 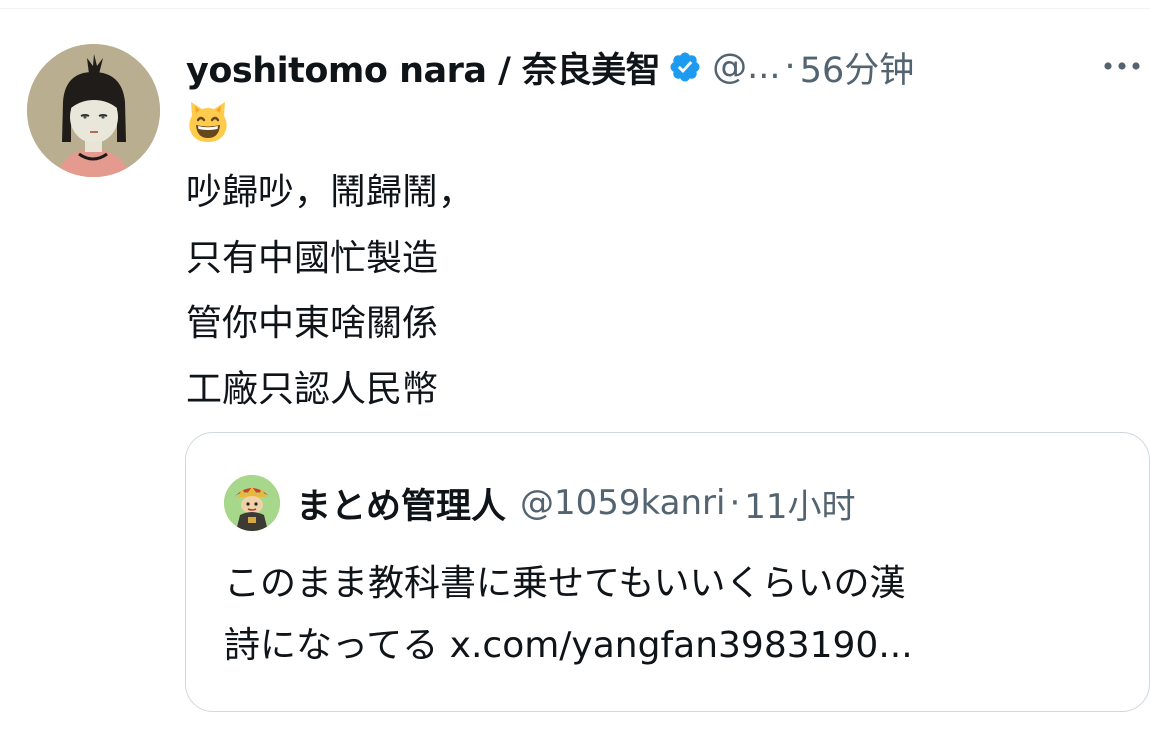 What do you see at coordinates (401, 503) in the screenshot?
I see `quoted-author-display-name: まとめ管理人` at bounding box center [401, 503].